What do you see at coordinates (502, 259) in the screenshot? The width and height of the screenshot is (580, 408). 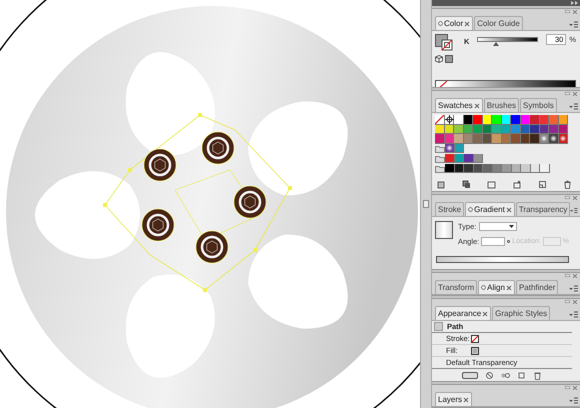 I see `gradient-slider-bar` at bounding box center [502, 259].